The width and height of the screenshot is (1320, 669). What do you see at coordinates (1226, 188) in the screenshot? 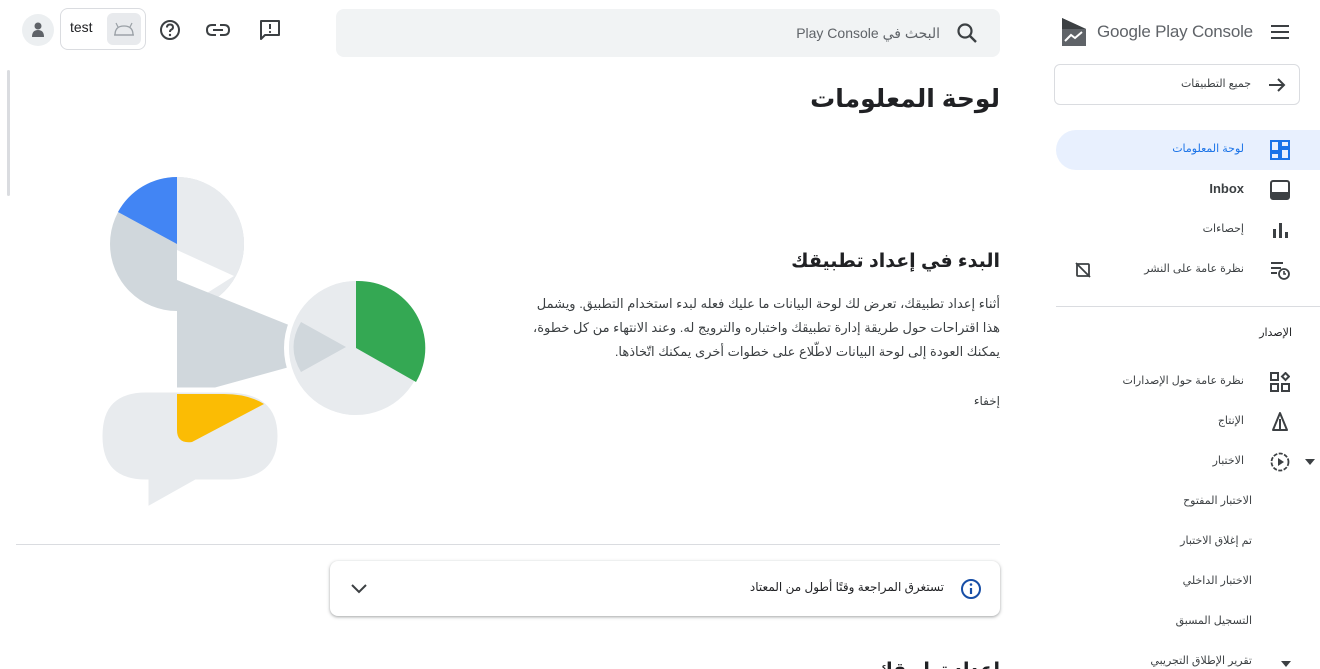
I see `sidebar-item-label: Inbox` at bounding box center [1226, 188].